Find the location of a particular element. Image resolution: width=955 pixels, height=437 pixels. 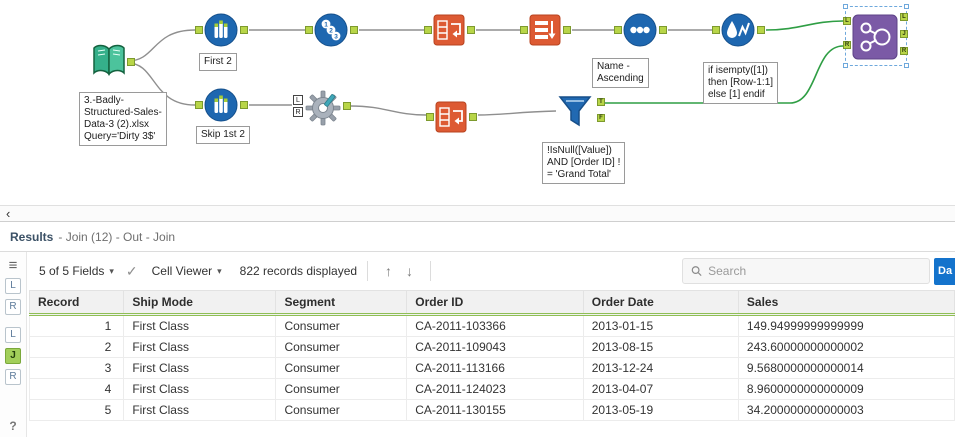

join-output-right-anchor: R is located at coordinates (904, 51).